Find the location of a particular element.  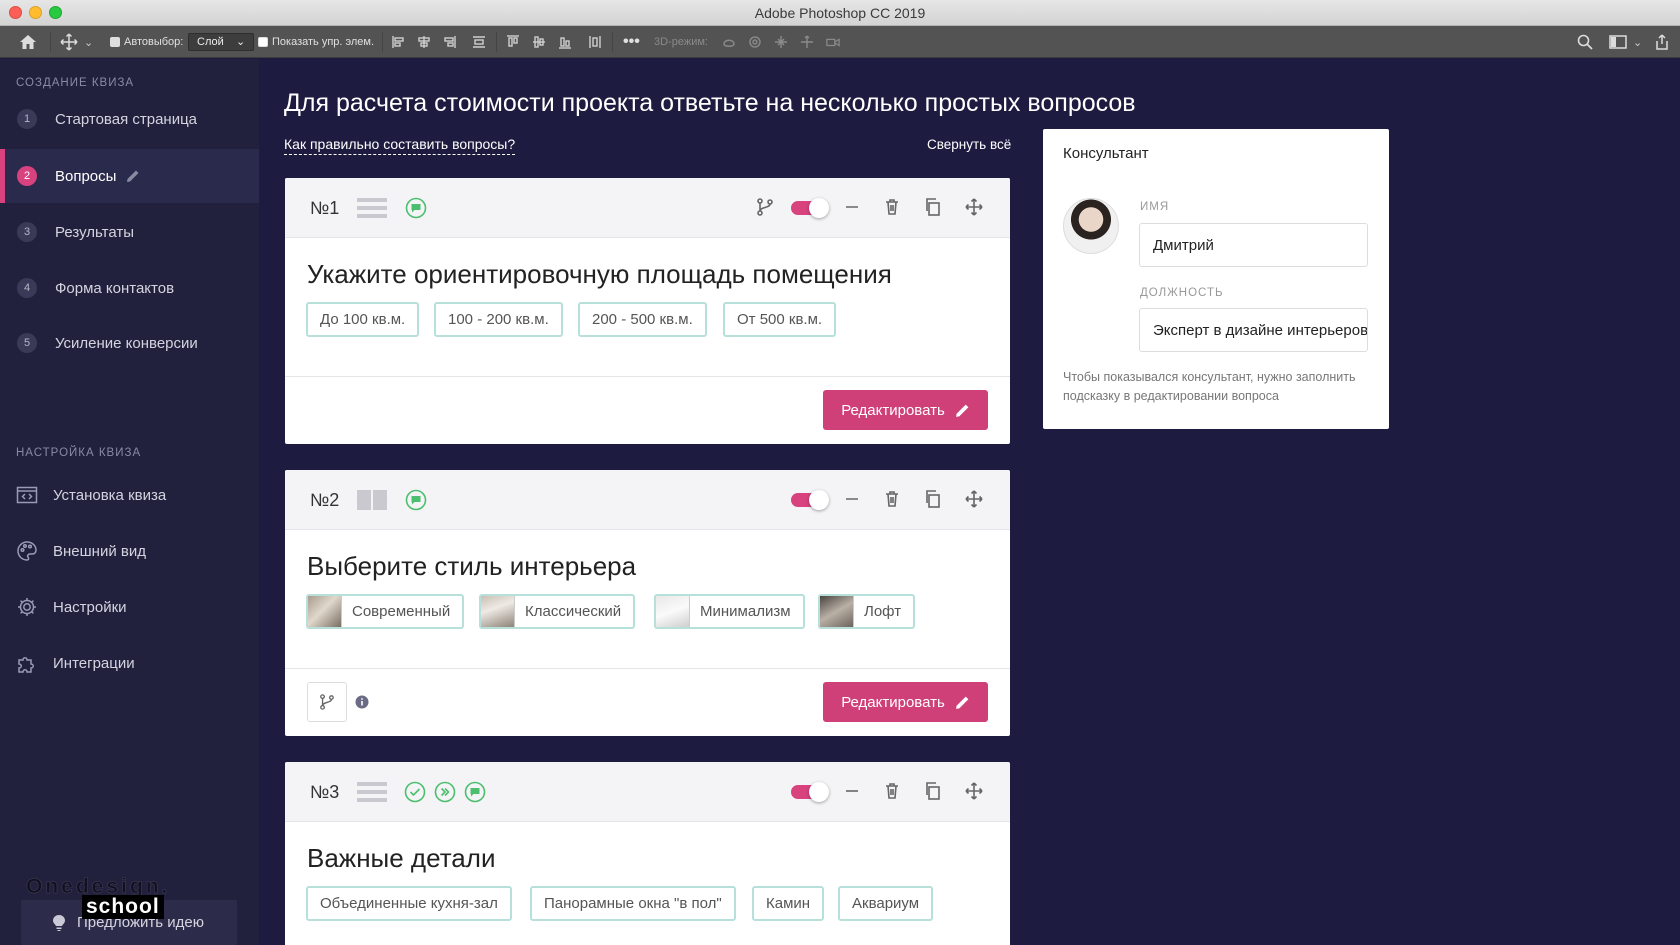

question-title: Важные детали is located at coordinates (401, 858).